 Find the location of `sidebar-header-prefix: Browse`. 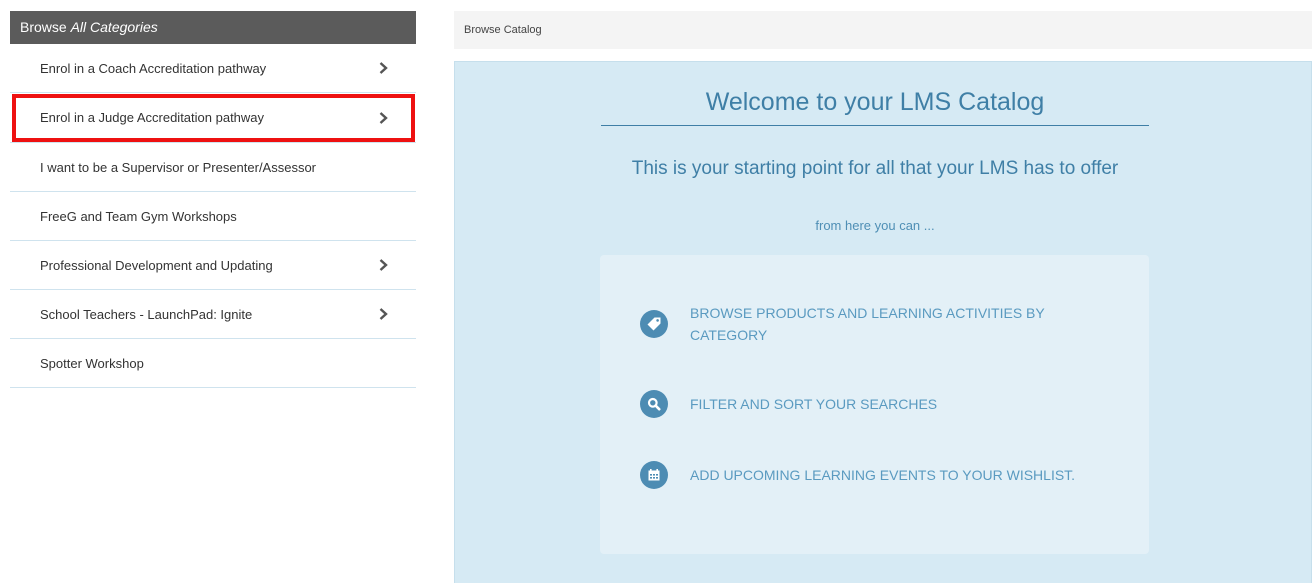

sidebar-header-prefix: Browse is located at coordinates (45, 27).